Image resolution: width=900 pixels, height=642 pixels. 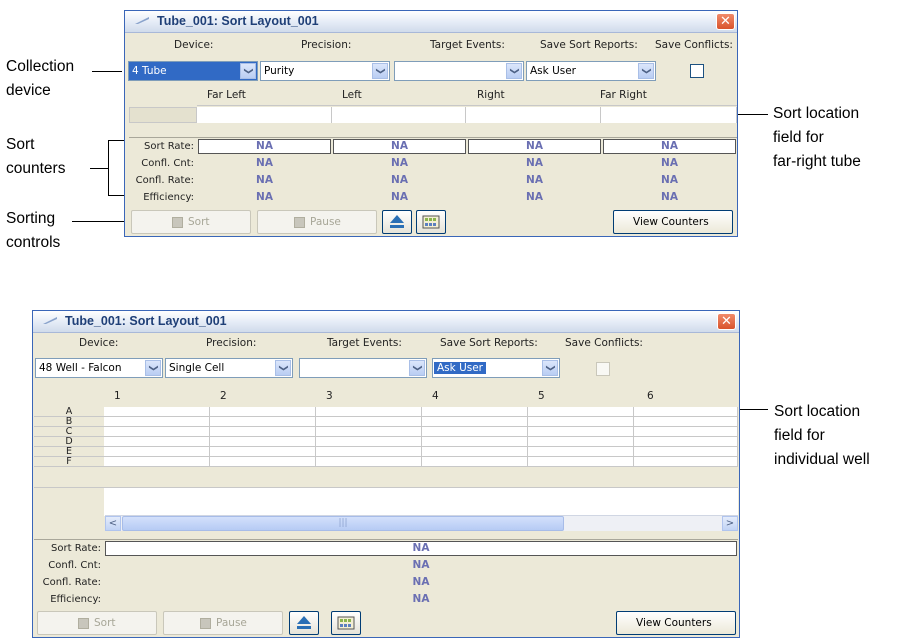 What do you see at coordinates (229, 368) in the screenshot?
I see `precision-select: Single Cell ❯` at bounding box center [229, 368].